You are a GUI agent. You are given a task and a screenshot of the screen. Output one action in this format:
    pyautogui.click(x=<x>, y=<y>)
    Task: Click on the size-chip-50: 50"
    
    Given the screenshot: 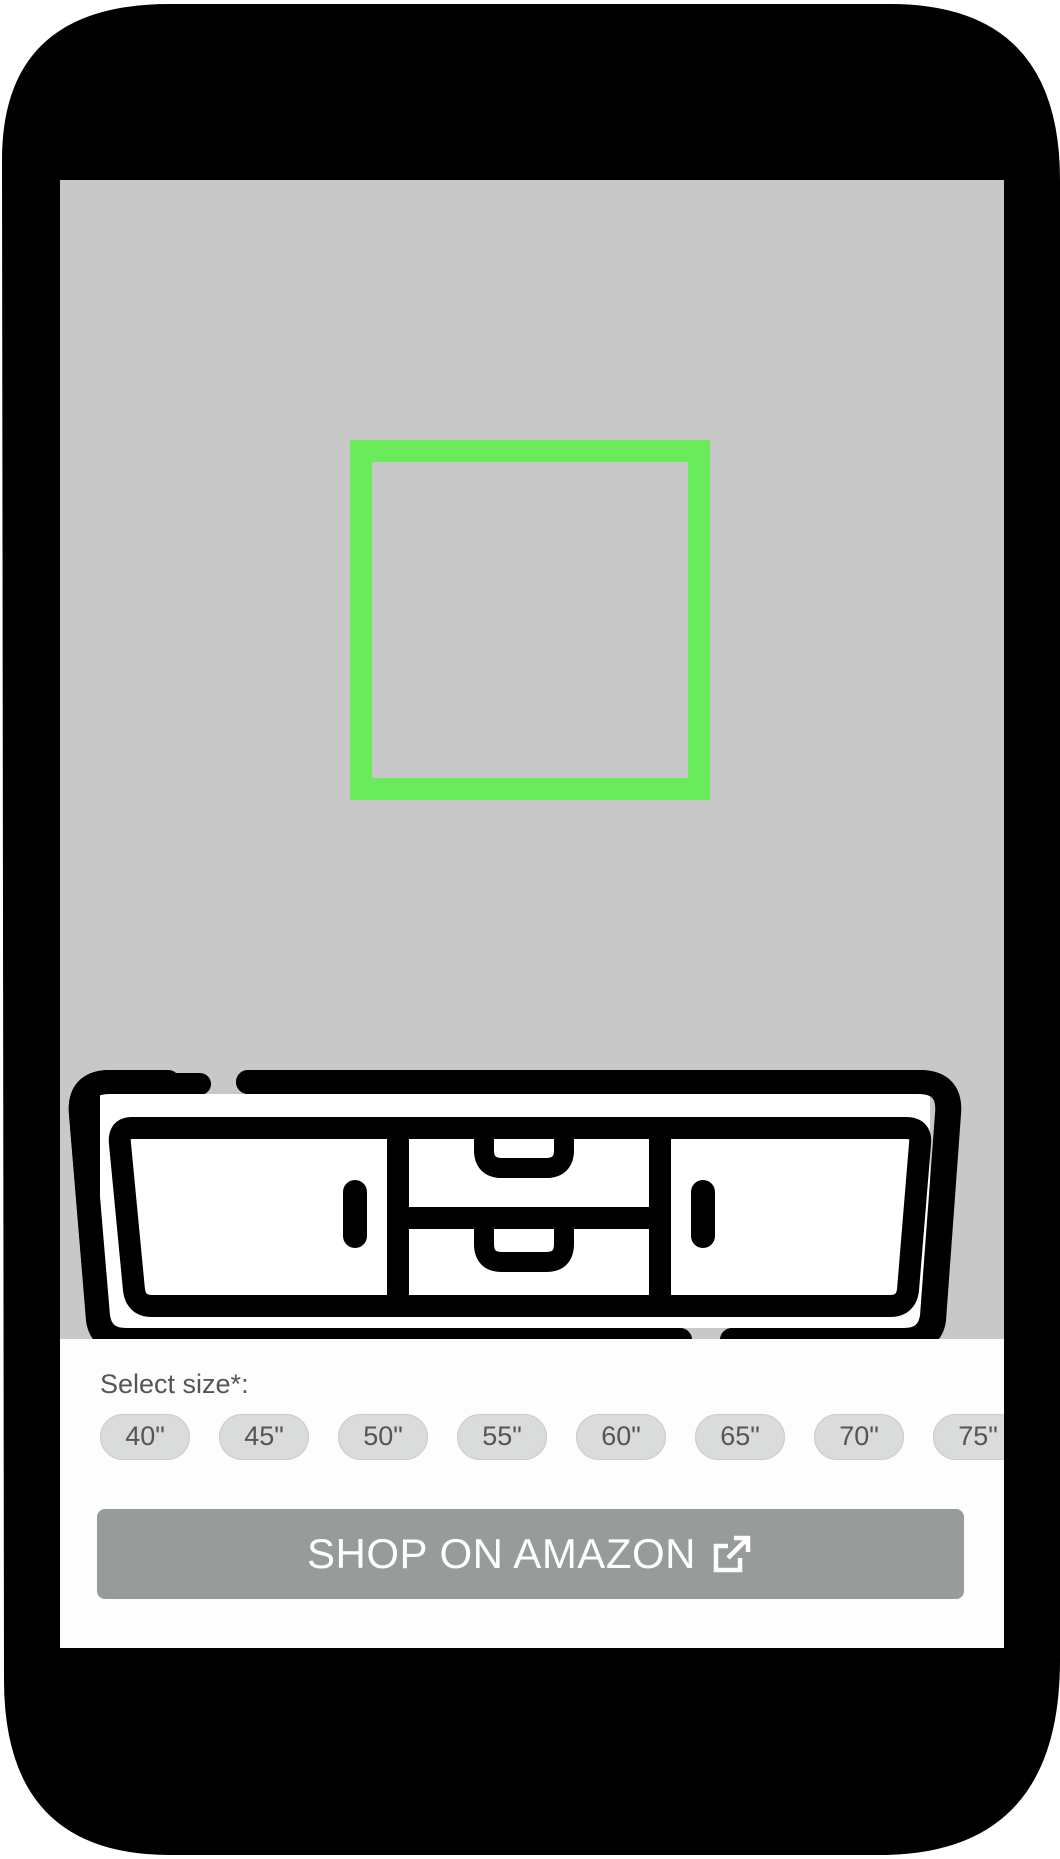 What is the action you would take?
    pyautogui.click(x=383, y=1437)
    